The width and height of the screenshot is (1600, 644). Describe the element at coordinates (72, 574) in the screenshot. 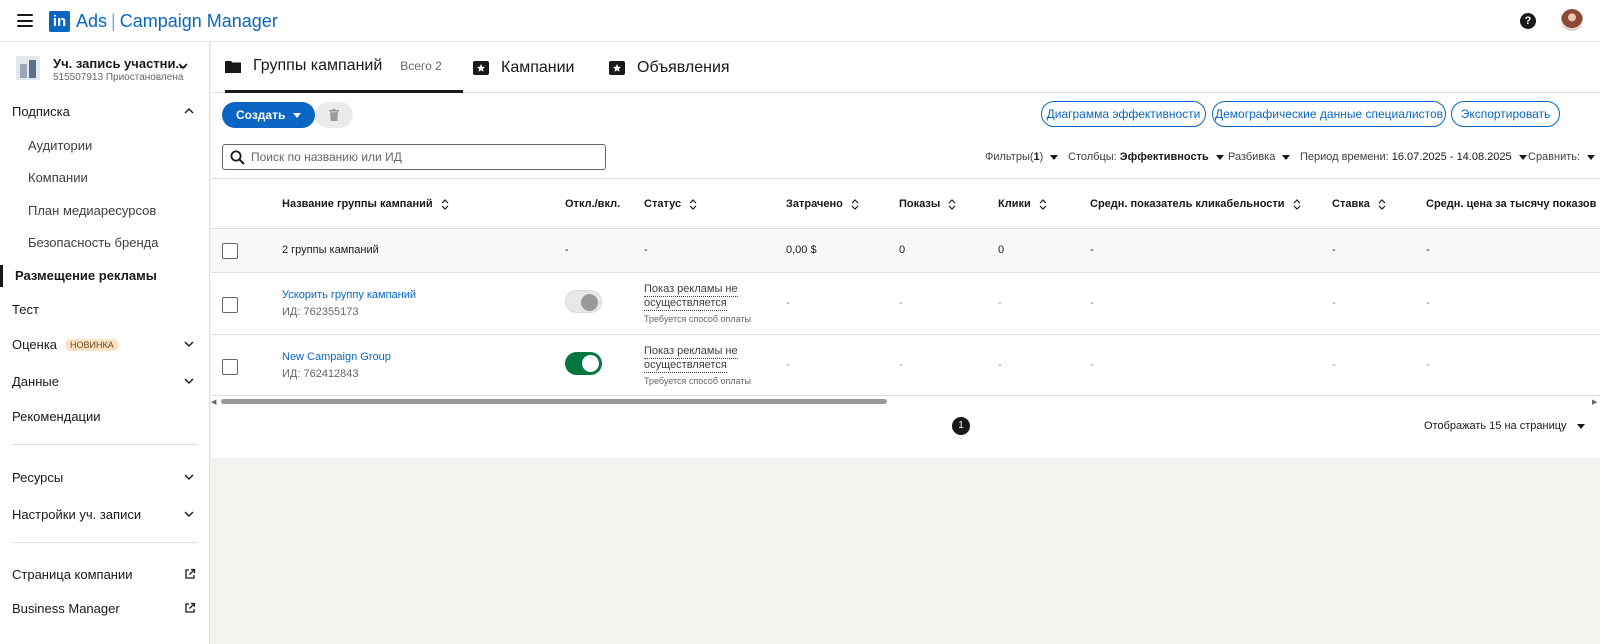

I see `sidebar-item-company-page: Страница компании` at that location.